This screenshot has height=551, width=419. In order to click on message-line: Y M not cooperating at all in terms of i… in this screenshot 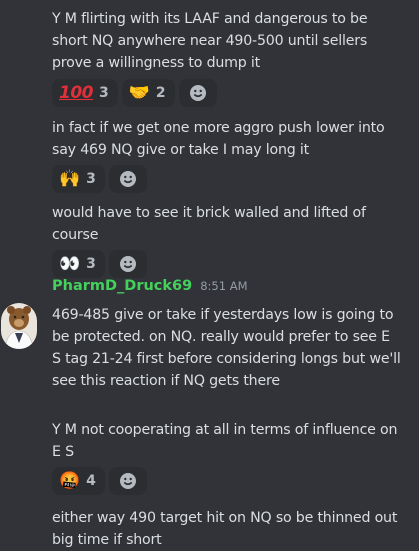, I will do `click(225, 430)`.